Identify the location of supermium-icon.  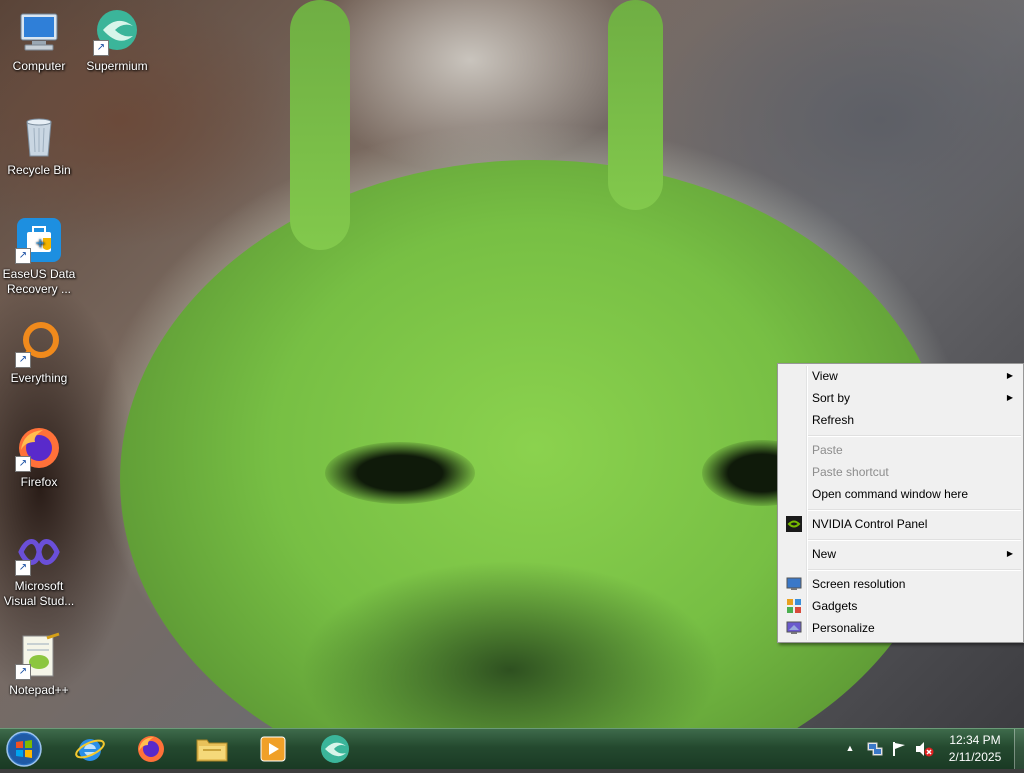
(335, 749).